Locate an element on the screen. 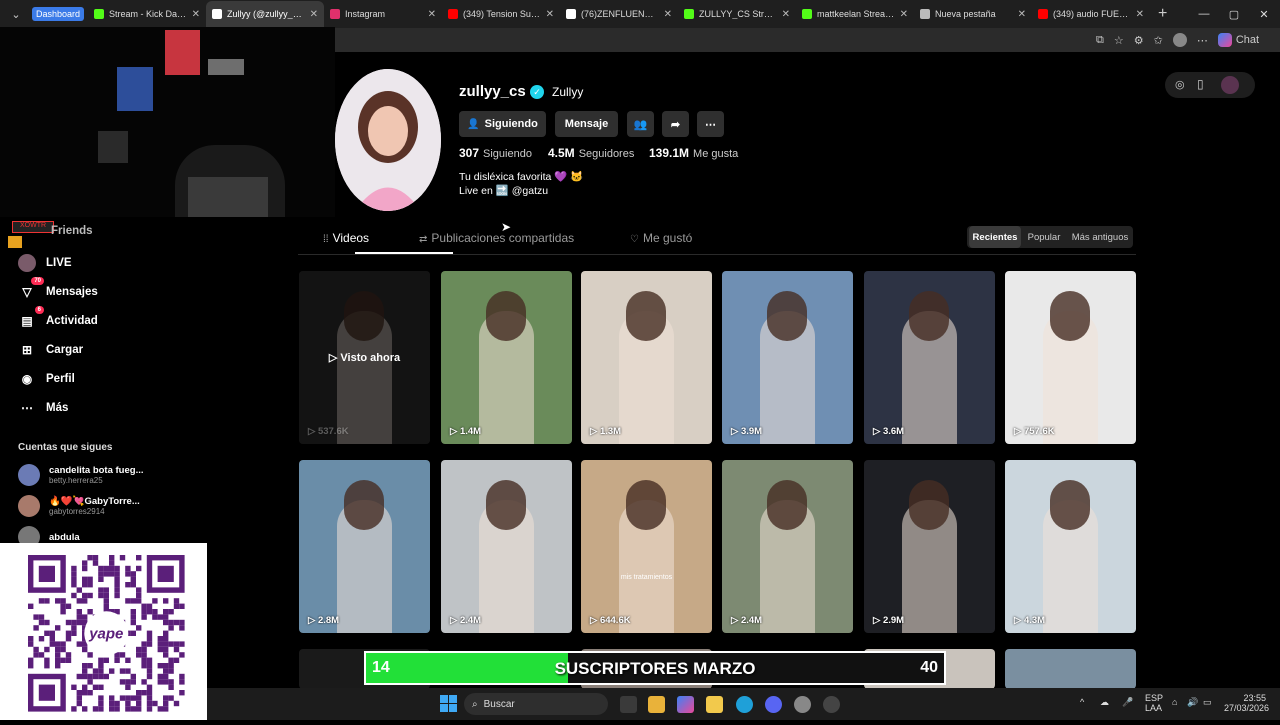 This screenshot has height=725, width=1280. video-card: mis tratamientos ▷ 644.6K is located at coordinates (646, 546).